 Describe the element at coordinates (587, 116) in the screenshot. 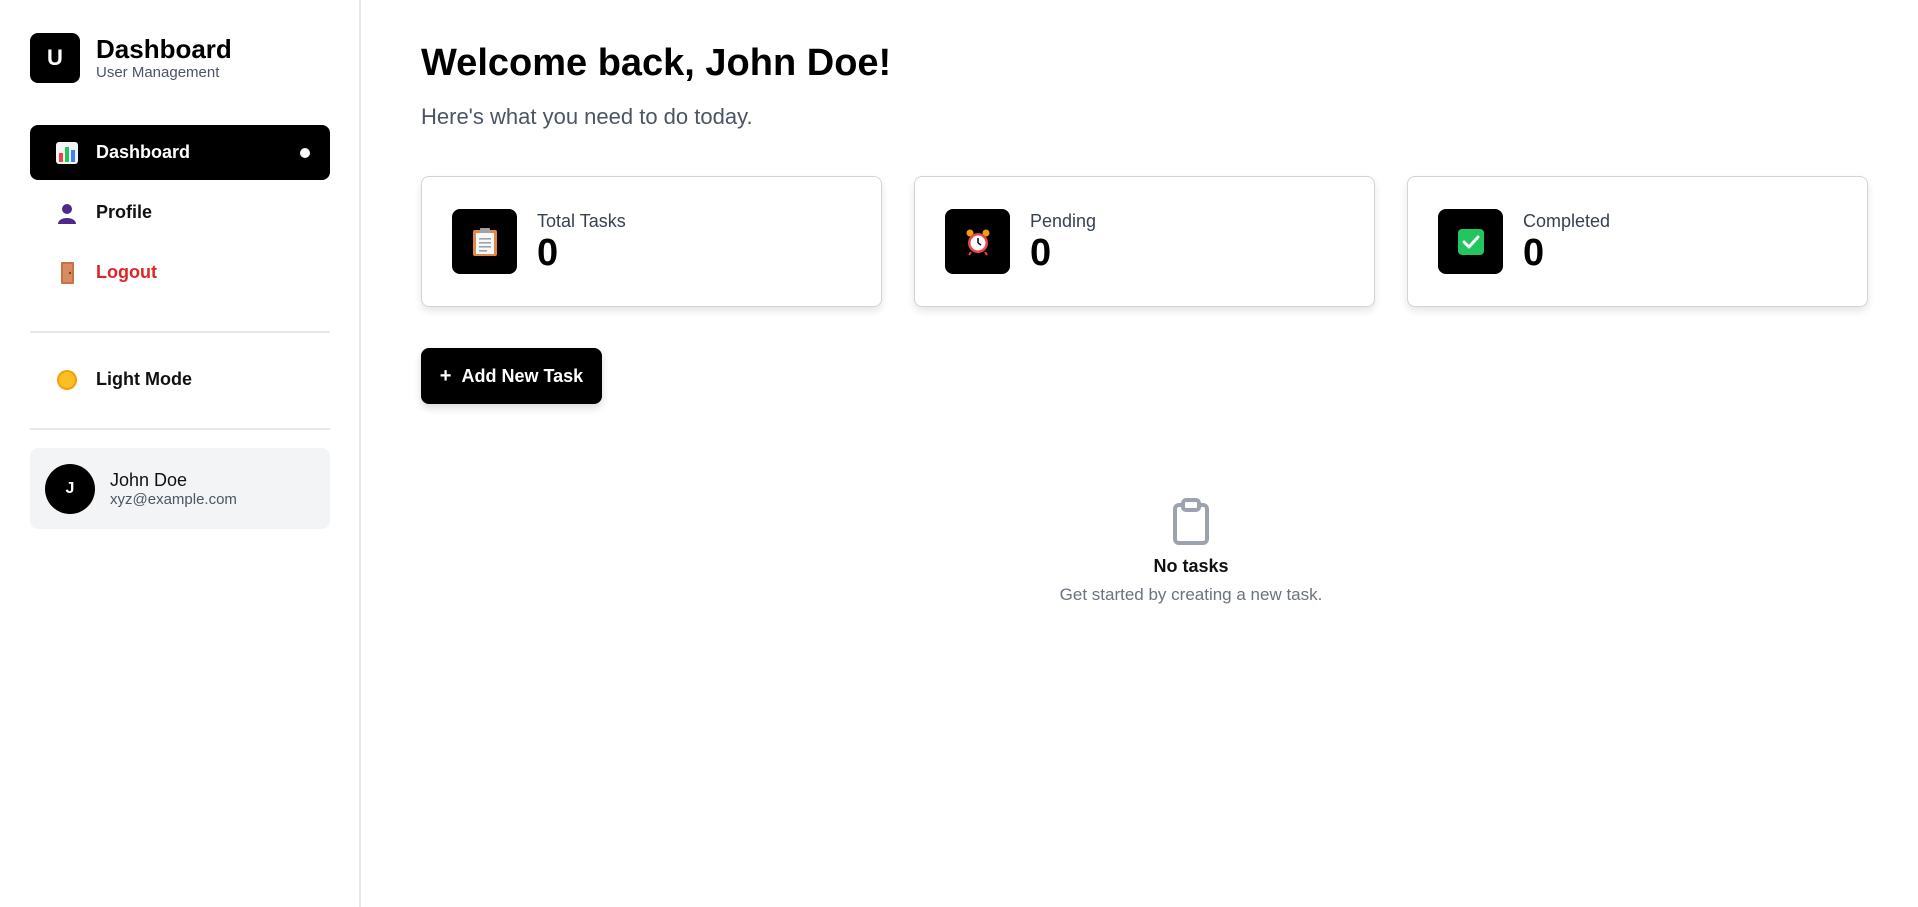

I see `page-subtitle: Here's what you need to do today.` at that location.